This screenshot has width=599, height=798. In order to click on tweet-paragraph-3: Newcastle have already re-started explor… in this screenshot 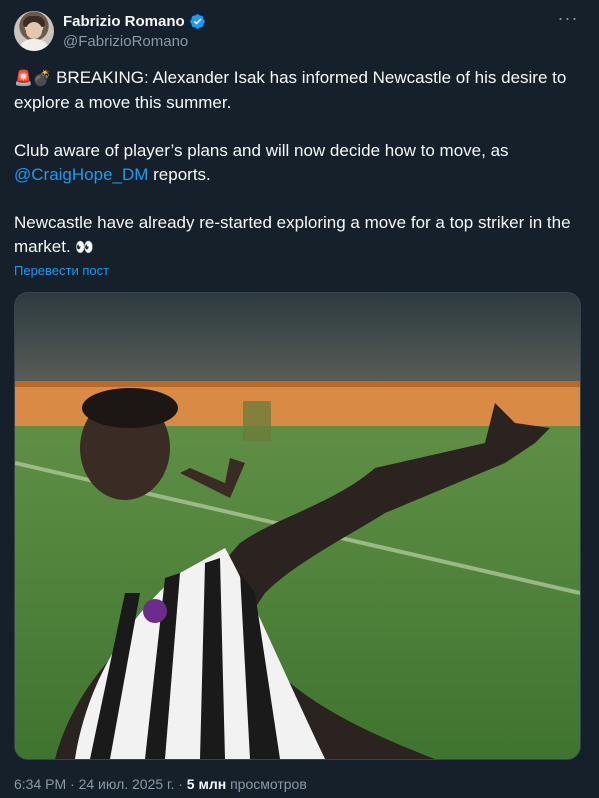, I will do `click(297, 235)`.